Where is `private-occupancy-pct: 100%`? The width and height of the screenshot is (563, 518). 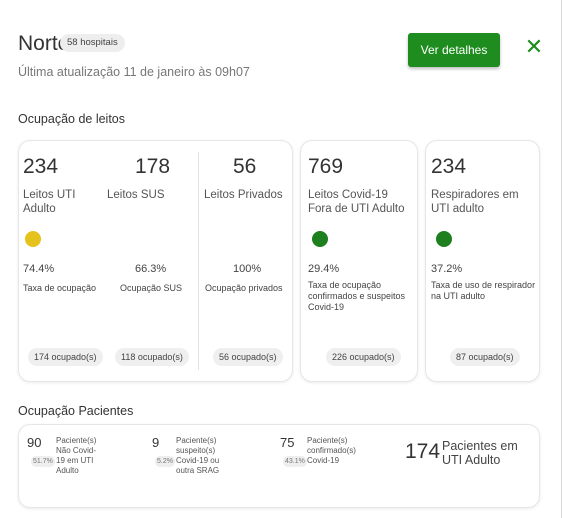
private-occupancy-pct: 100% is located at coordinates (247, 269).